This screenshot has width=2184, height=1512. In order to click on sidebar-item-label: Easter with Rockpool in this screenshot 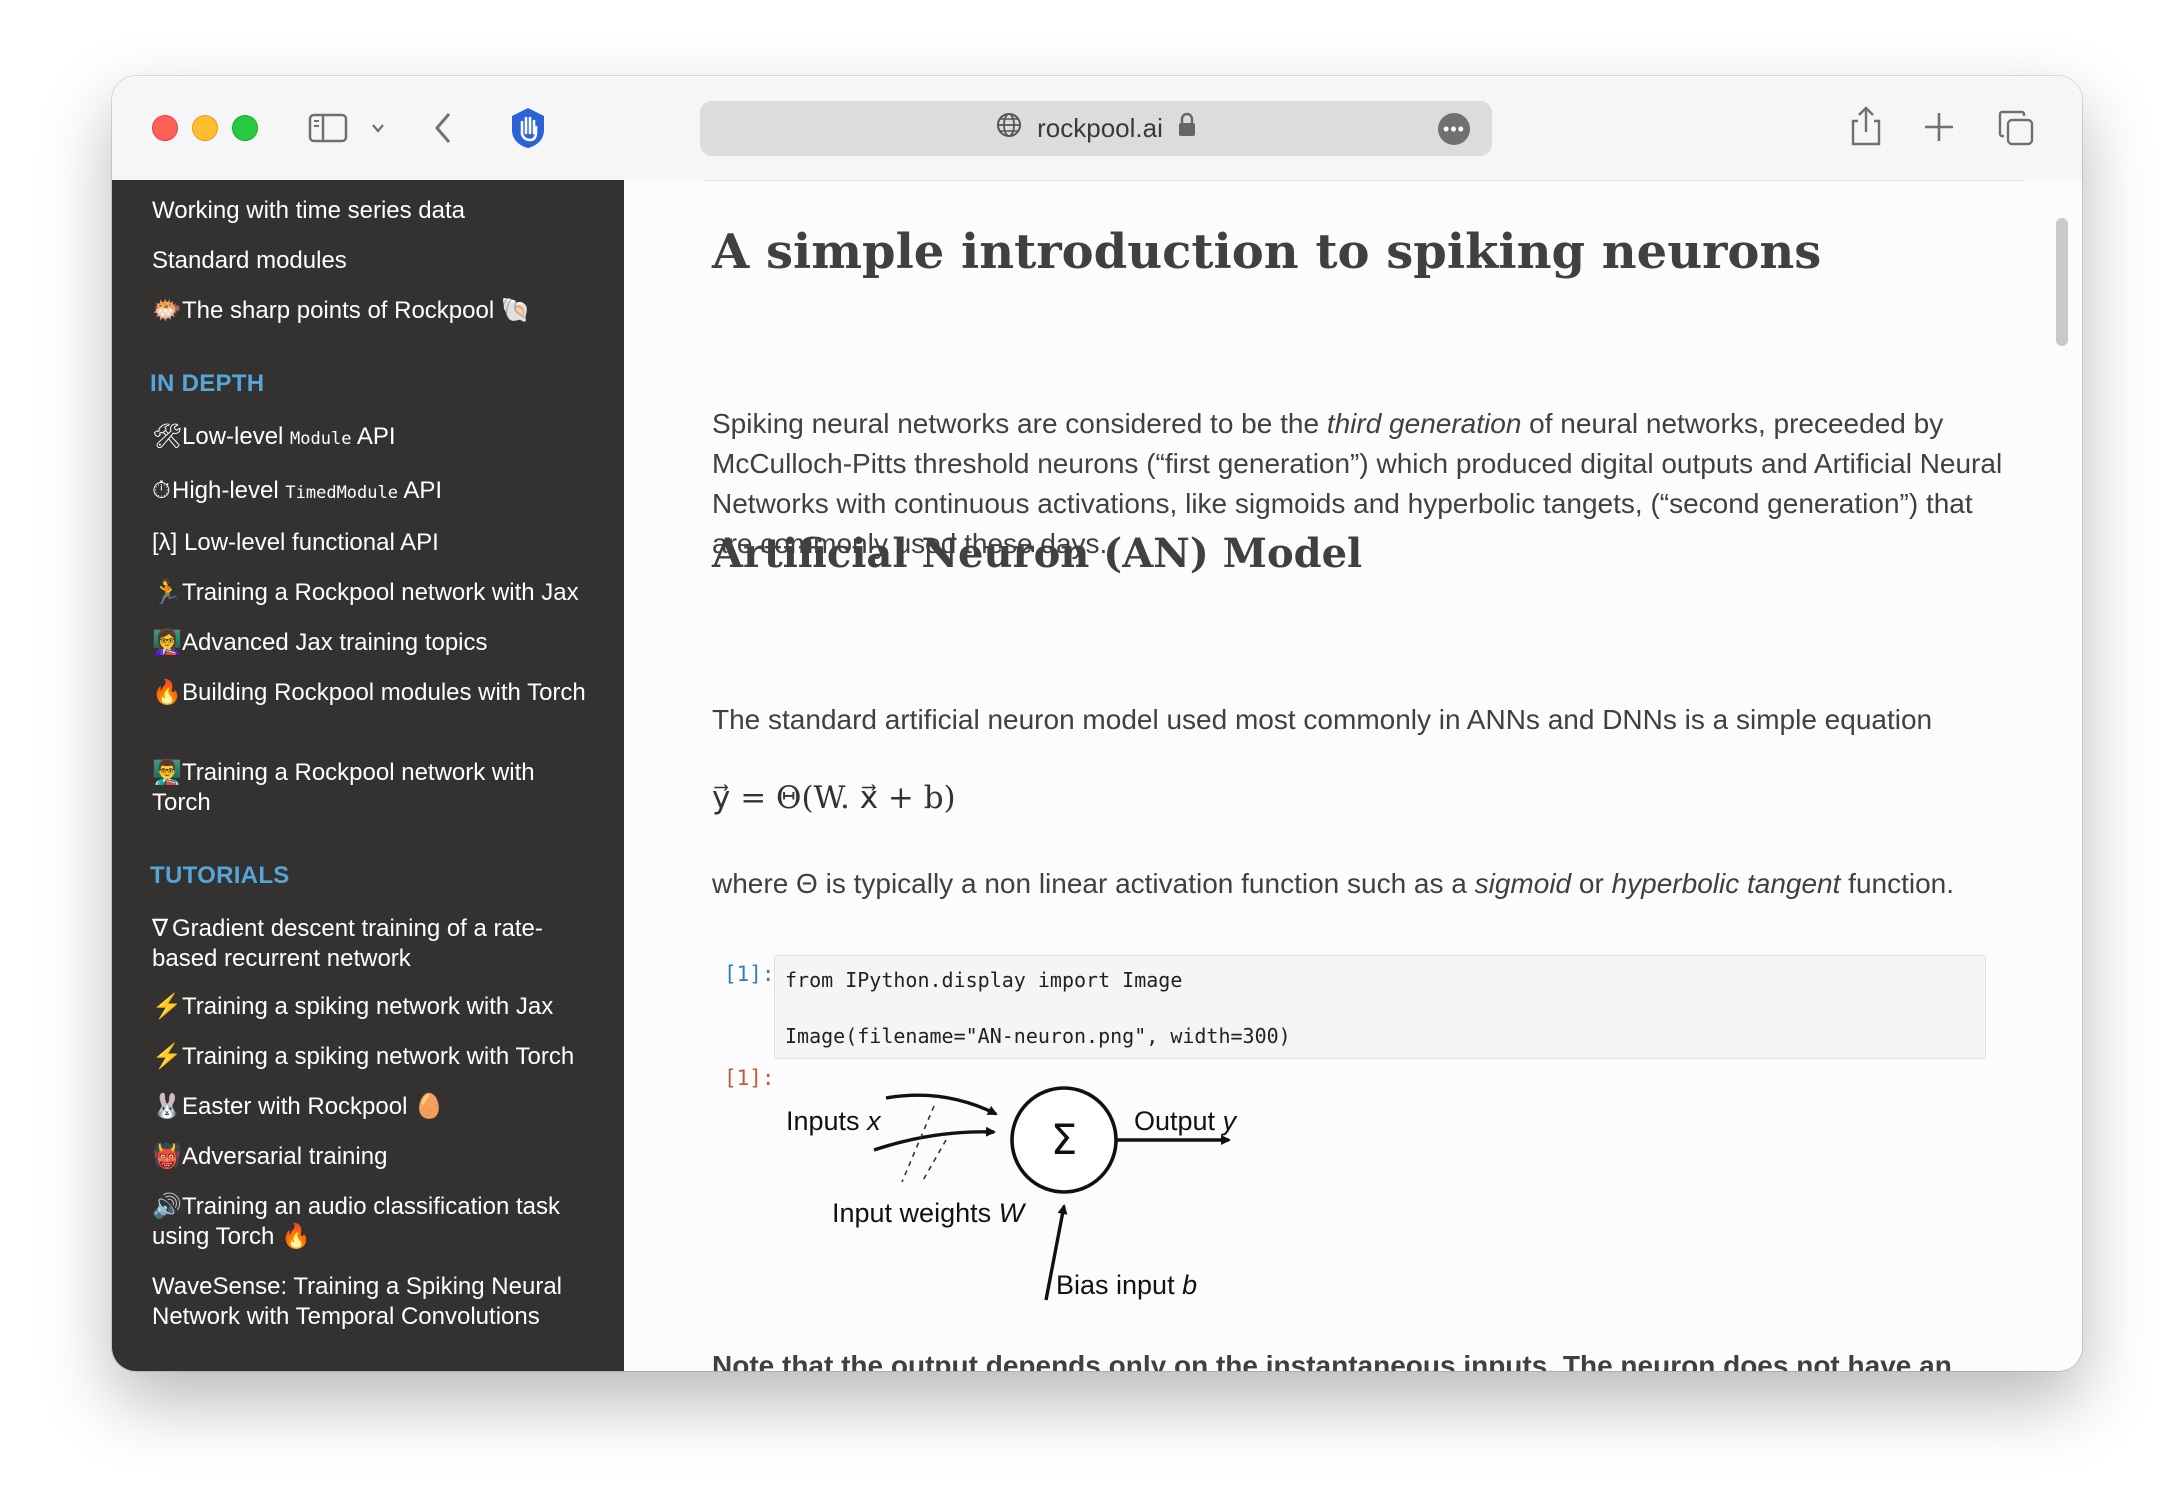, I will do `click(295, 1106)`.